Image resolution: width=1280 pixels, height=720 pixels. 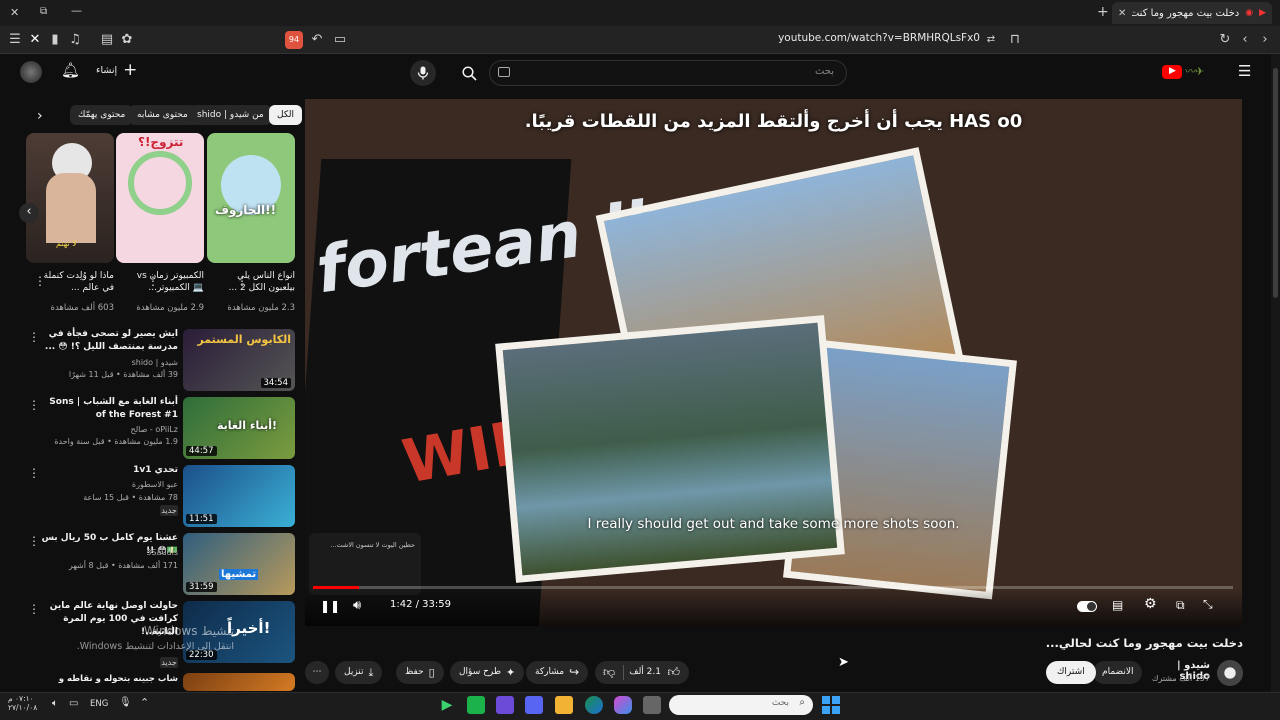 What do you see at coordinates (239, 496) in the screenshot?
I see `video-thumbnail: 11:51` at bounding box center [239, 496].